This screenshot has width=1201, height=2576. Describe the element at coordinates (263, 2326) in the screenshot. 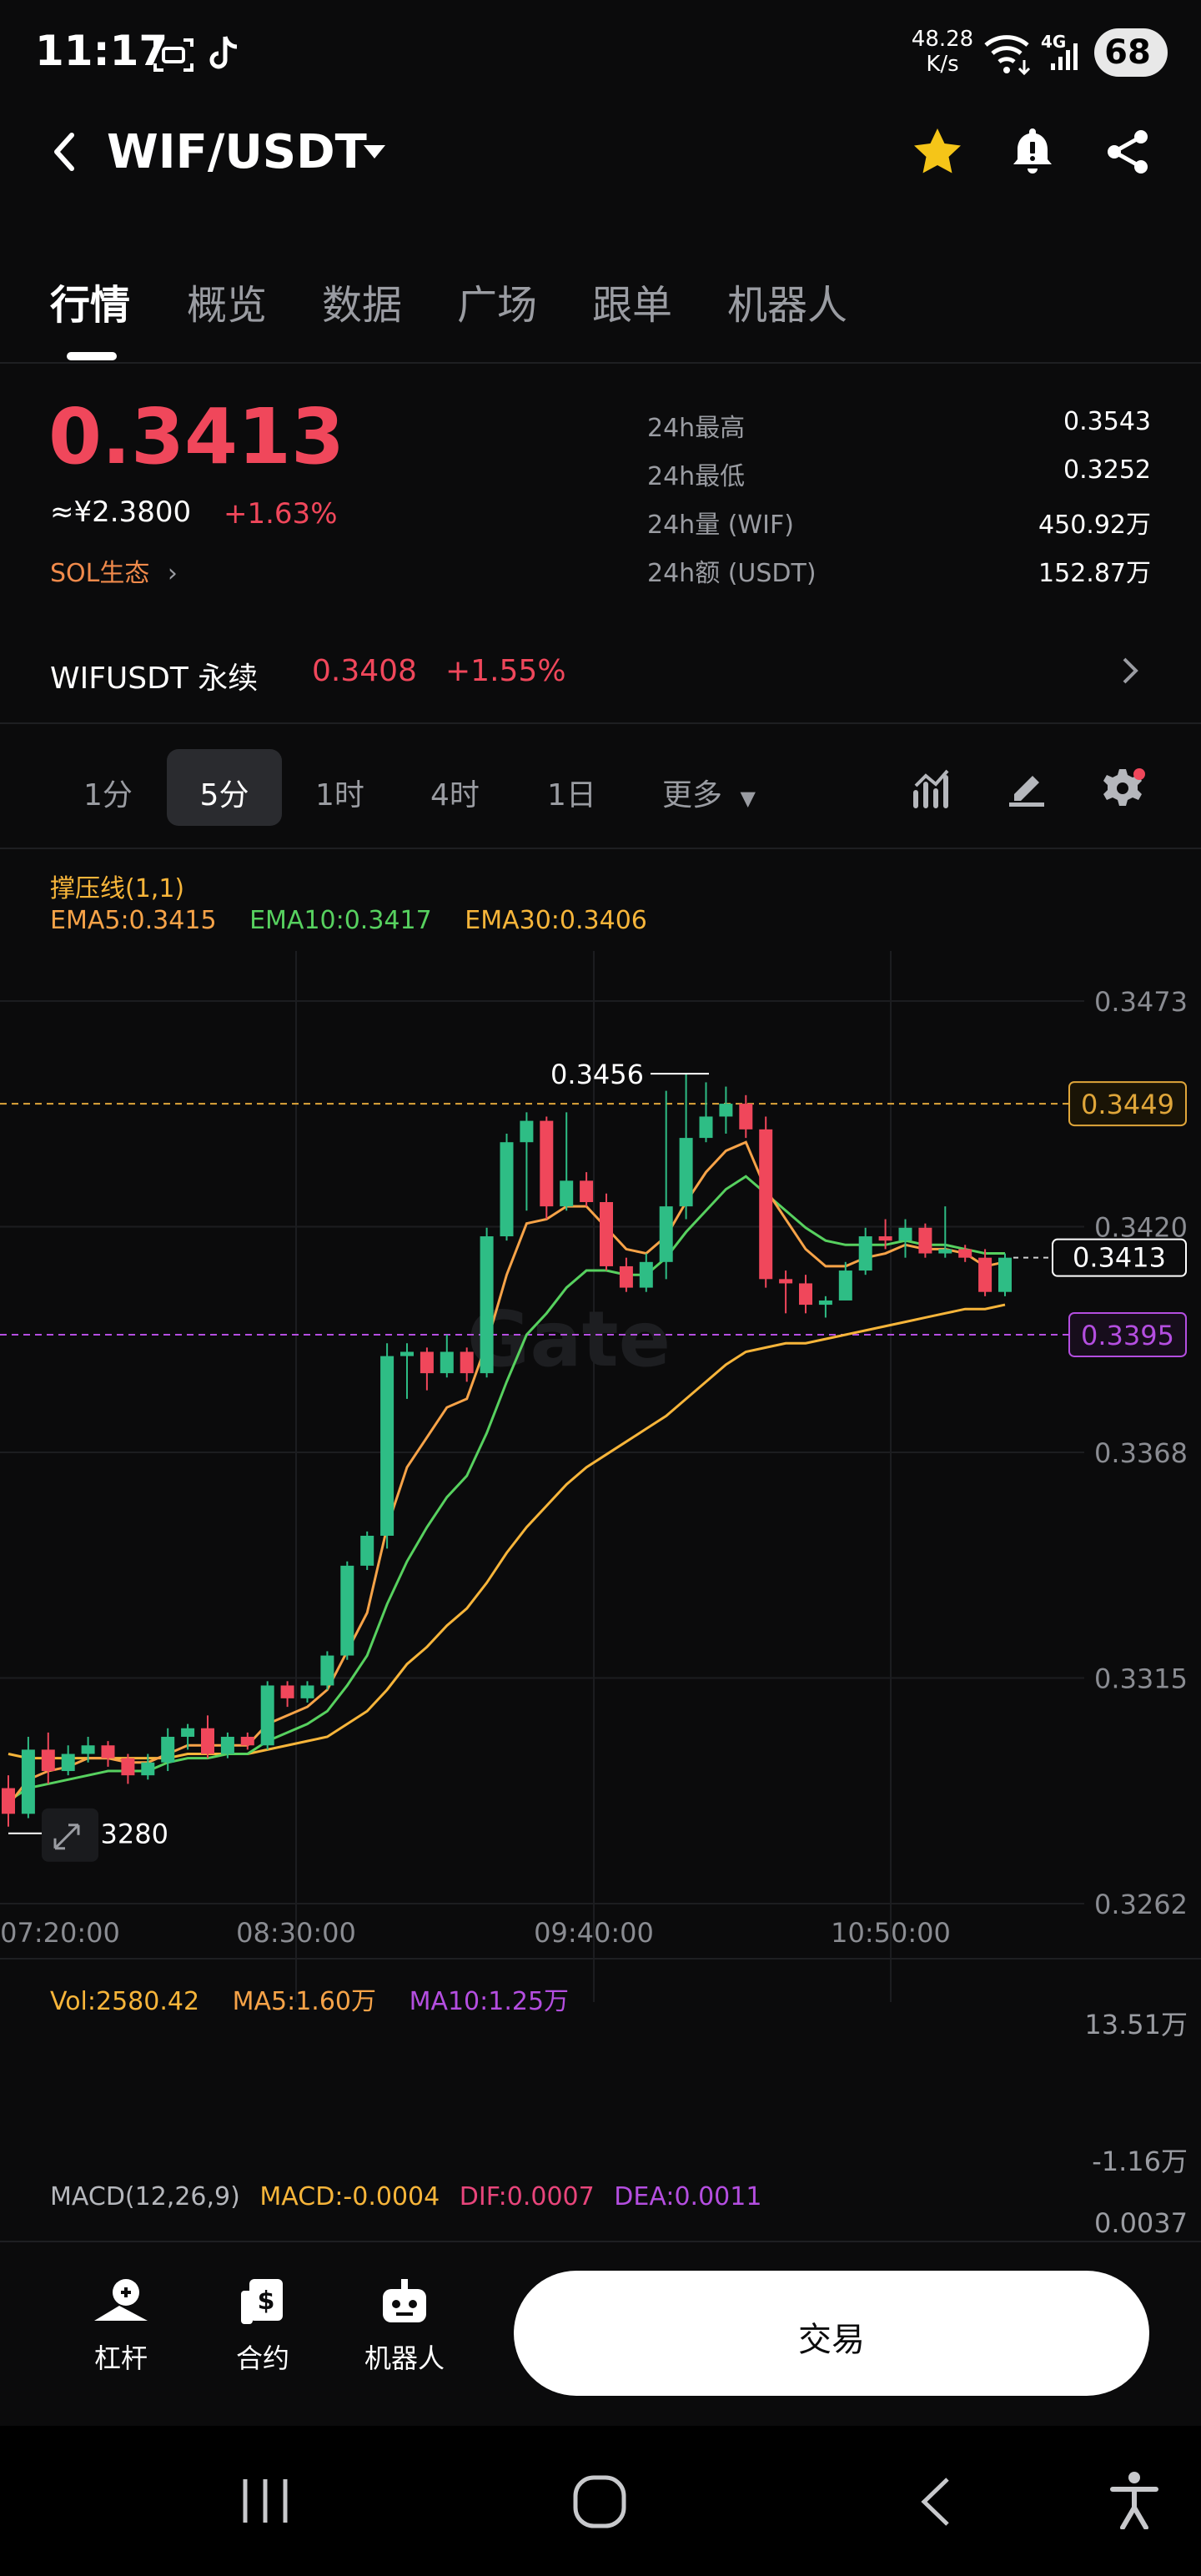

I see `nav-contract: $ 合约` at that location.